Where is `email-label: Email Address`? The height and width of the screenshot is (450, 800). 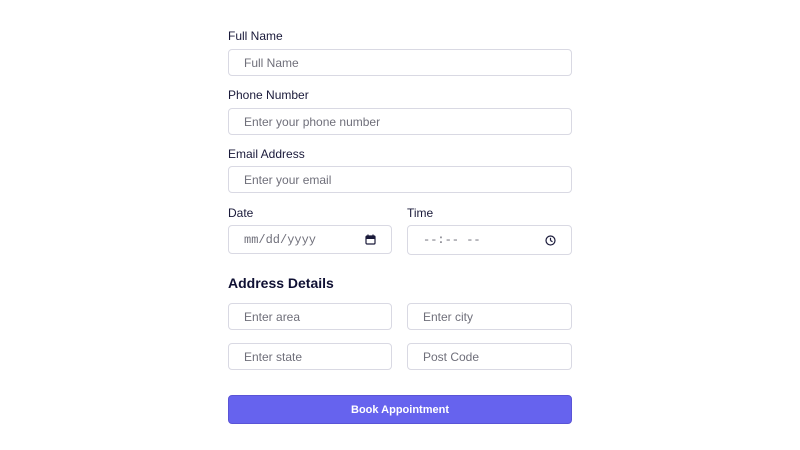 email-label: Email Address is located at coordinates (266, 154).